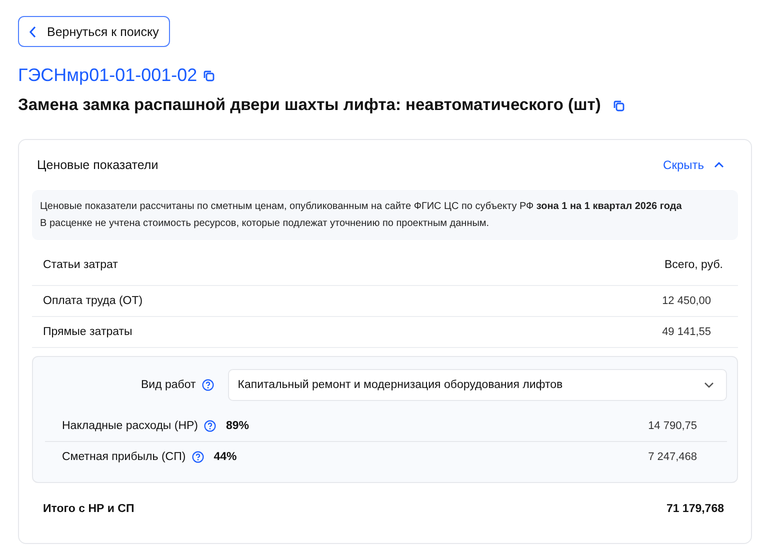  Describe the element at coordinates (672, 426) in the screenshot. I see `rate-value: 14 790,75` at that location.